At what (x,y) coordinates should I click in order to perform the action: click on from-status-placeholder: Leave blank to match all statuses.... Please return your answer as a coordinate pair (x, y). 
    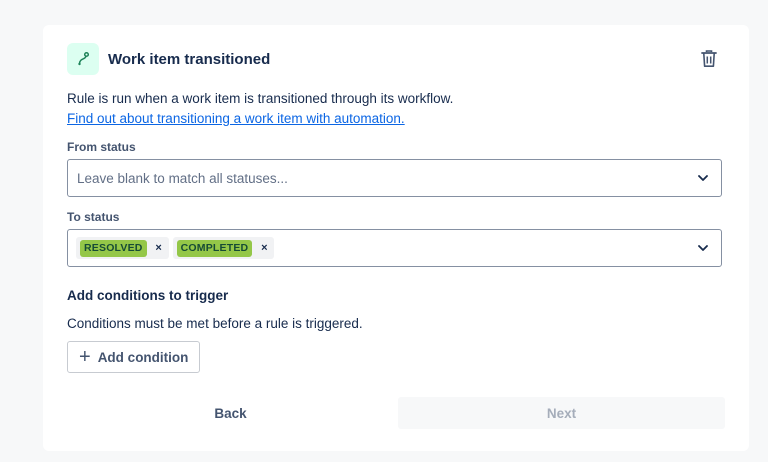
    Looking at the image, I should click on (182, 178).